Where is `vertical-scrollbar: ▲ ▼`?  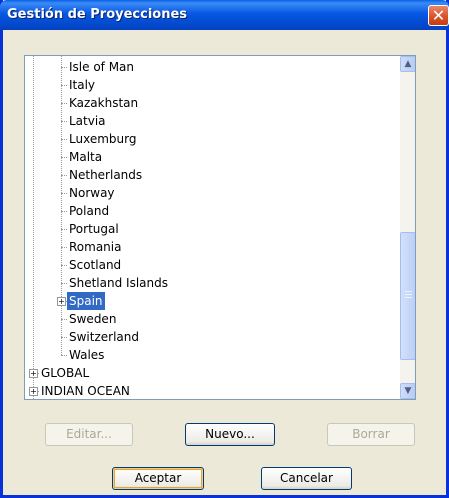 vertical-scrollbar: ▲ ▼ is located at coordinates (407, 227).